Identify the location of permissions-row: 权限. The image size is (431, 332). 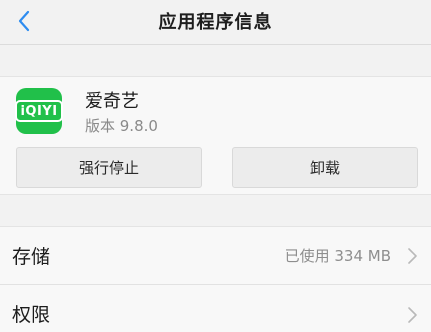
(215, 308).